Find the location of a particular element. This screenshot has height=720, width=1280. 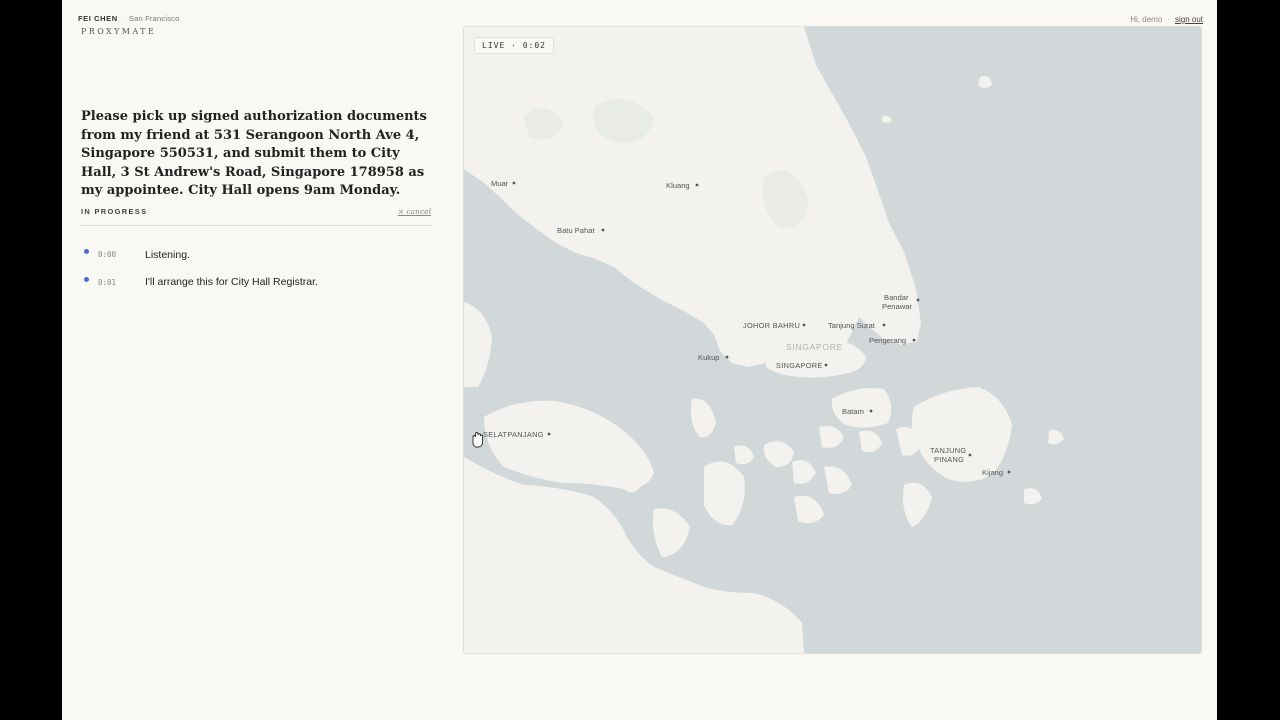

cancel-link: × cancel is located at coordinates (414, 211).